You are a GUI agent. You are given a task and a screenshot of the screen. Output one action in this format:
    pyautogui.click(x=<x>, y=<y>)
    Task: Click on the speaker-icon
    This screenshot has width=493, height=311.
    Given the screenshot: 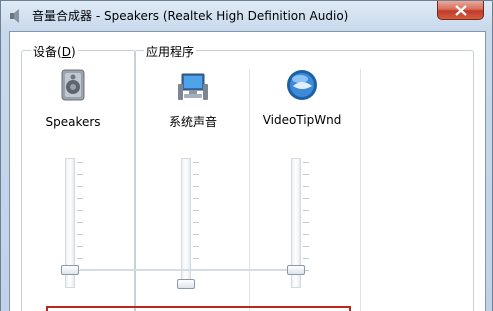 What is the action you would take?
    pyautogui.click(x=16, y=16)
    